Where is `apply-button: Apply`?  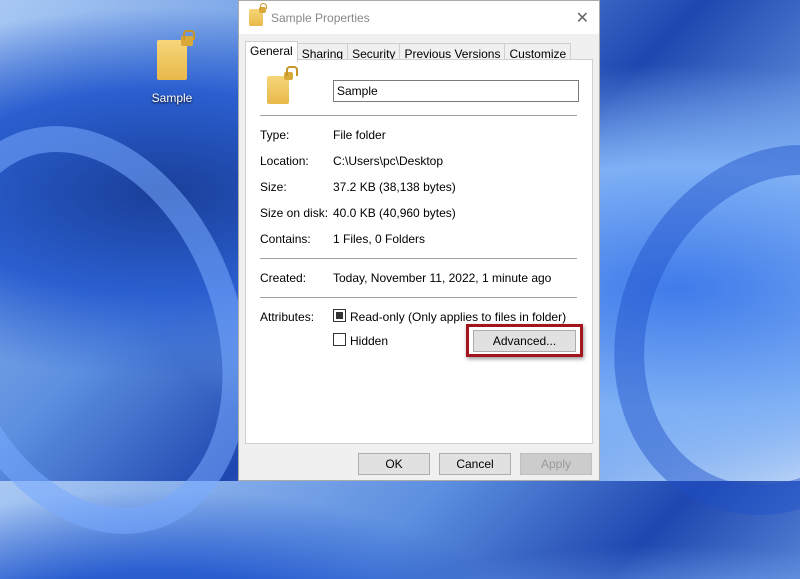
apply-button: Apply is located at coordinates (556, 464).